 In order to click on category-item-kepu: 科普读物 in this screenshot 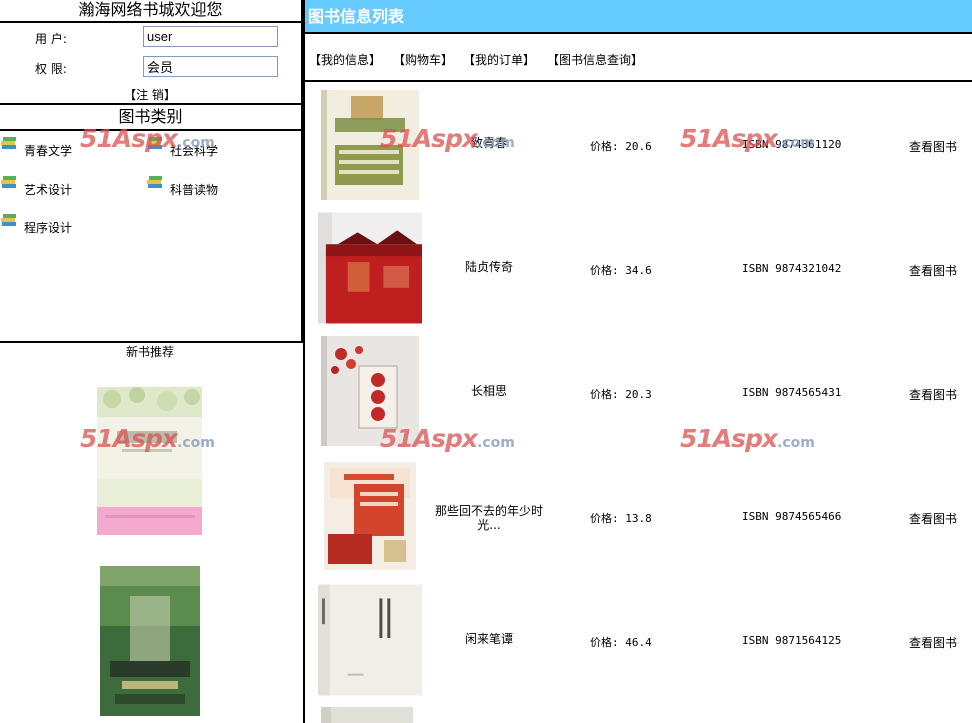, I will do `click(216, 185)`.